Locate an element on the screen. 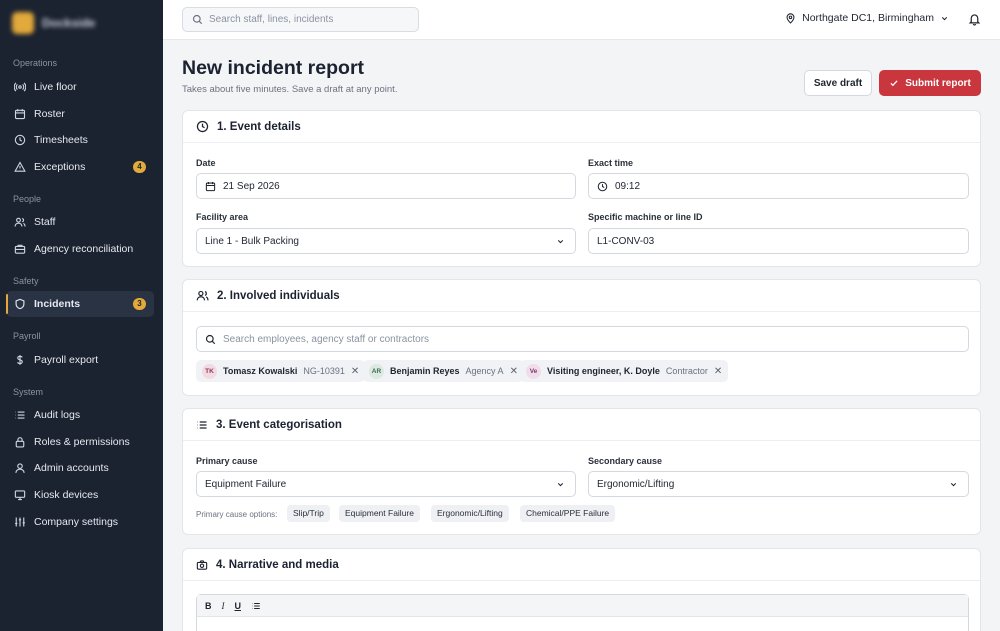  sidebar-item-label: Live floor is located at coordinates (55, 87).